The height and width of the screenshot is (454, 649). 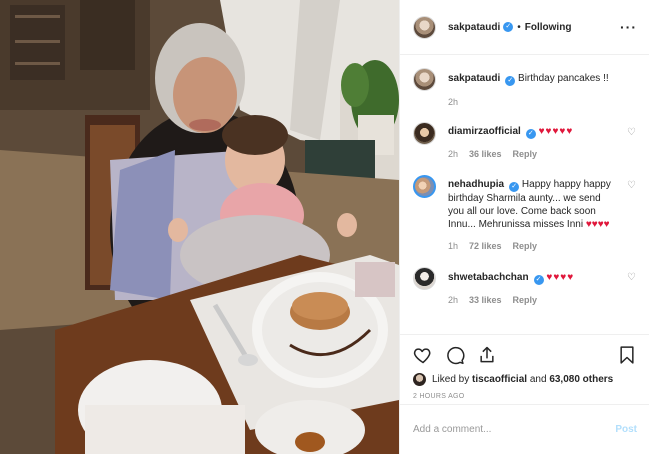 What do you see at coordinates (560, 277) in the screenshot?
I see `comment-text: ♥♥♥♥` at bounding box center [560, 277].